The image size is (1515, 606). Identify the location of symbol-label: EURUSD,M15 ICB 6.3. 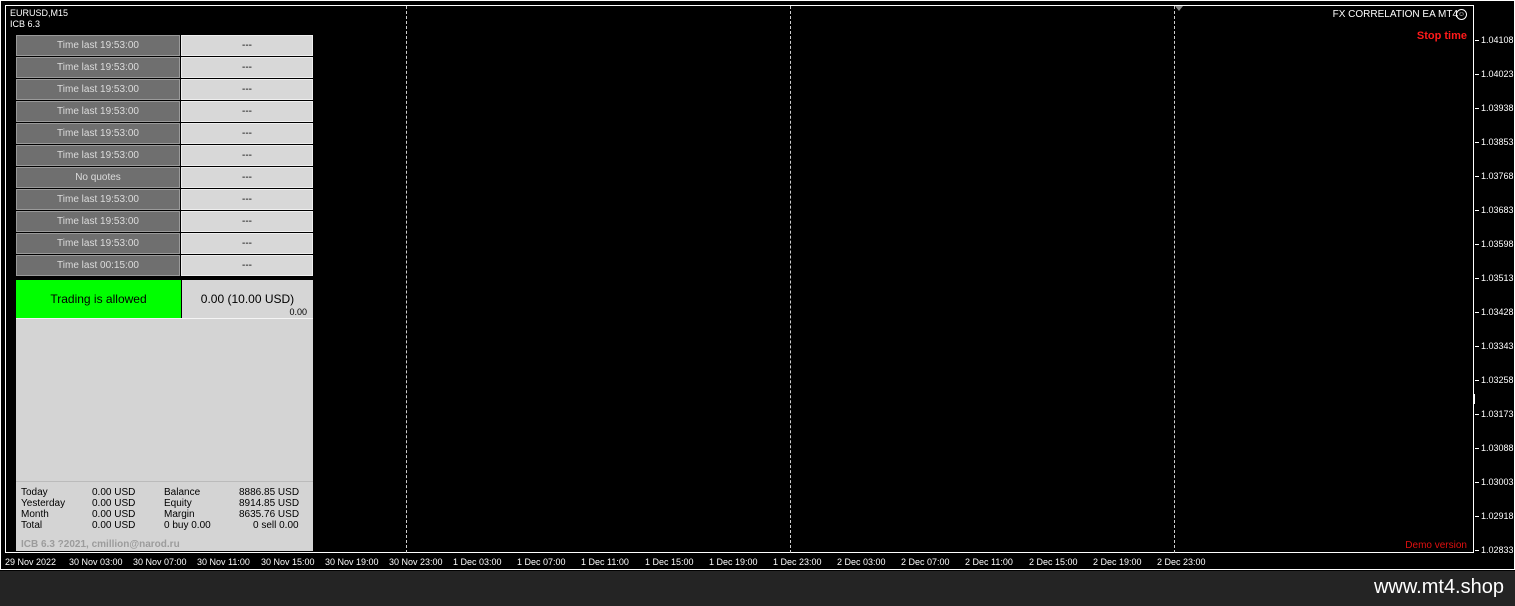
(39, 19).